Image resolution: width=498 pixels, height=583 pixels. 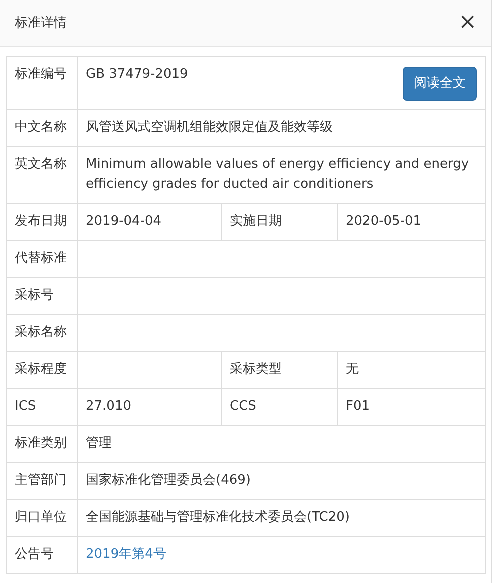 What do you see at coordinates (256, 221) in the screenshot?
I see `field-label: 实施日期` at bounding box center [256, 221].